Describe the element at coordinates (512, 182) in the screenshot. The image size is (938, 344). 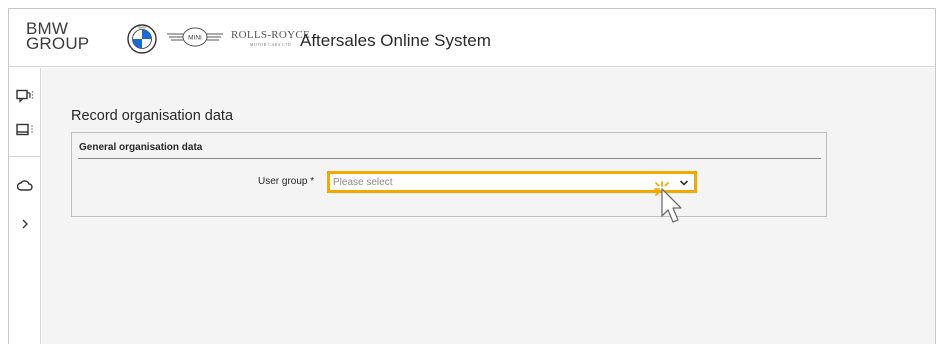
I see `user-group-select: Please select` at that location.